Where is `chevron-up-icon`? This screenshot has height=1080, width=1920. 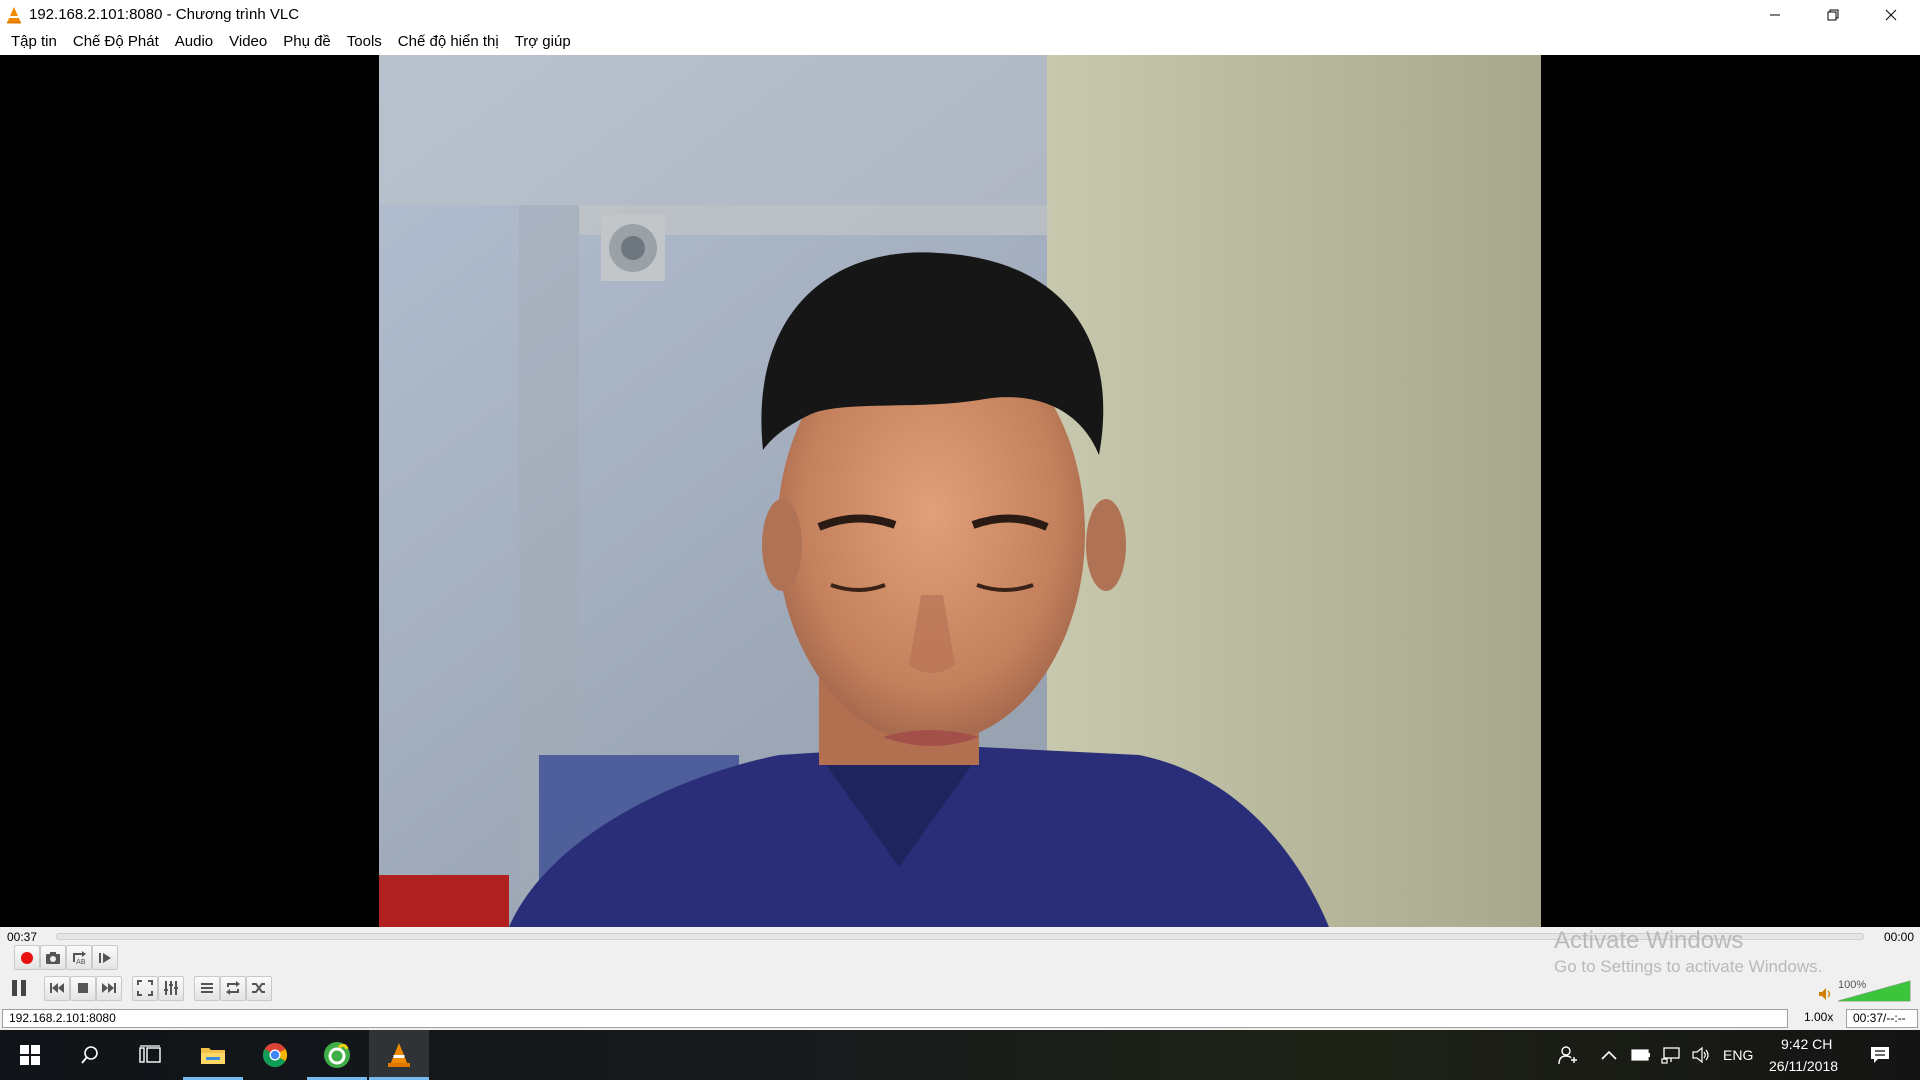 chevron-up-icon is located at coordinates (1609, 1055).